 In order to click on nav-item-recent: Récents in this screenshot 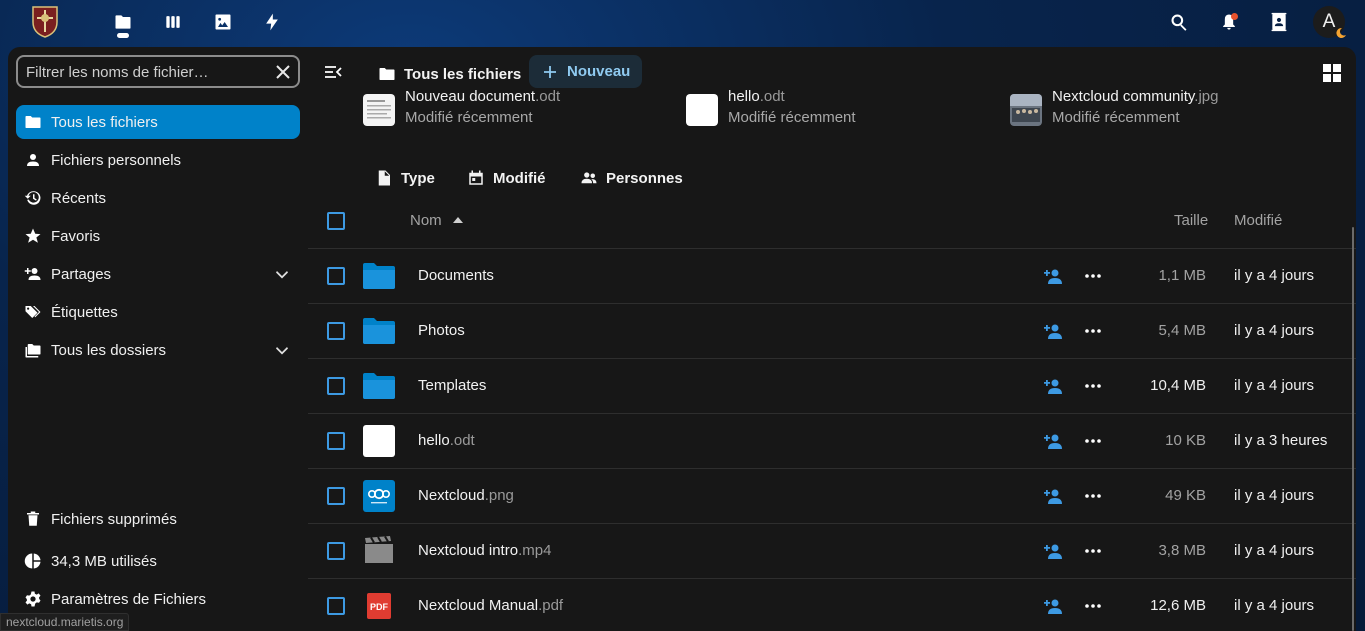, I will do `click(158, 198)`.